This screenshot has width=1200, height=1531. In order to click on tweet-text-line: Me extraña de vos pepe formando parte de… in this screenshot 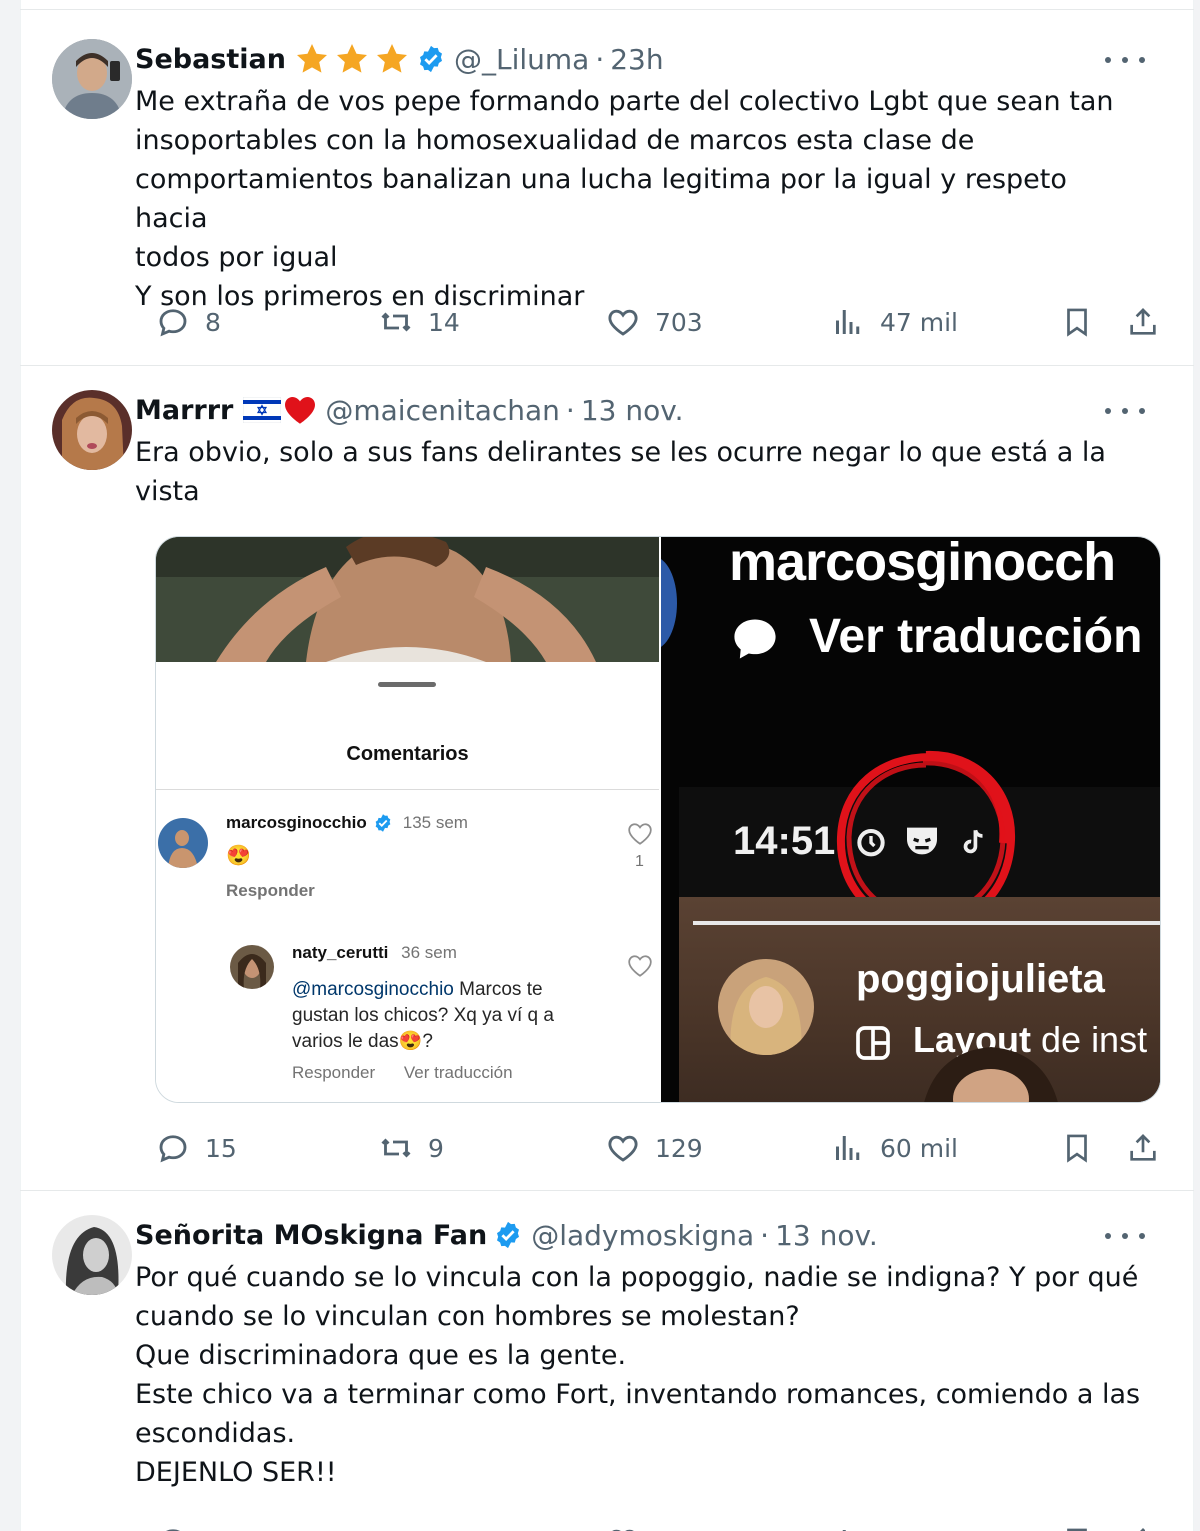, I will do `click(624, 101)`.